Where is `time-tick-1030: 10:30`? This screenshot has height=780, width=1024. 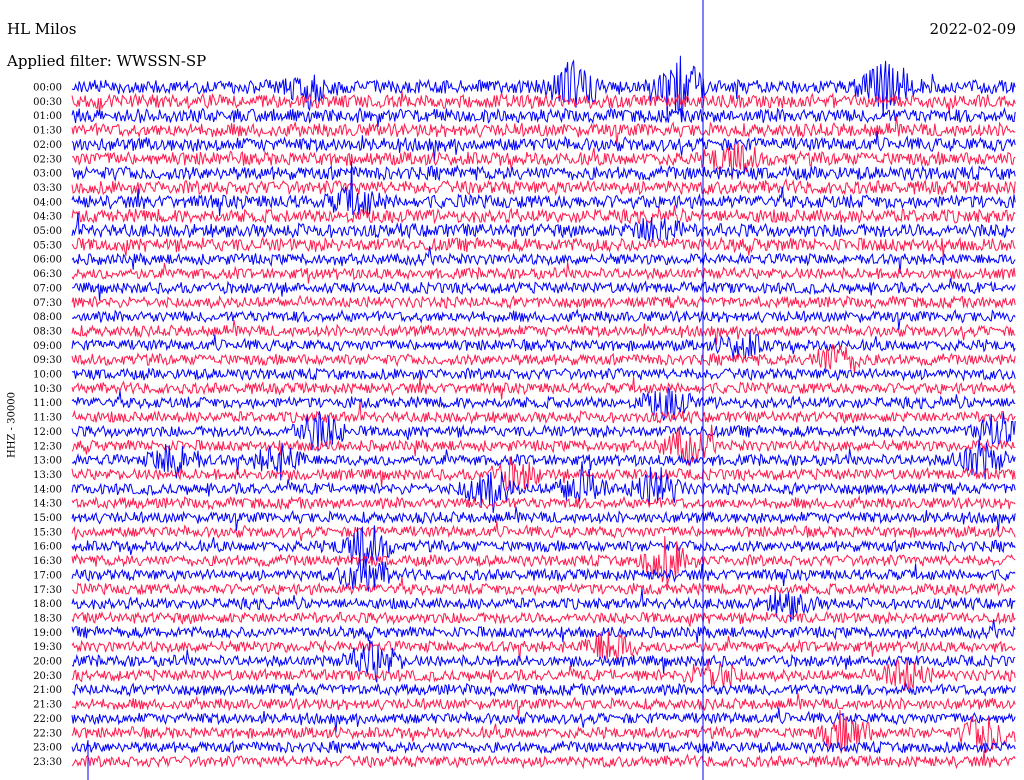 time-tick-1030: 10:30 is located at coordinates (47, 389).